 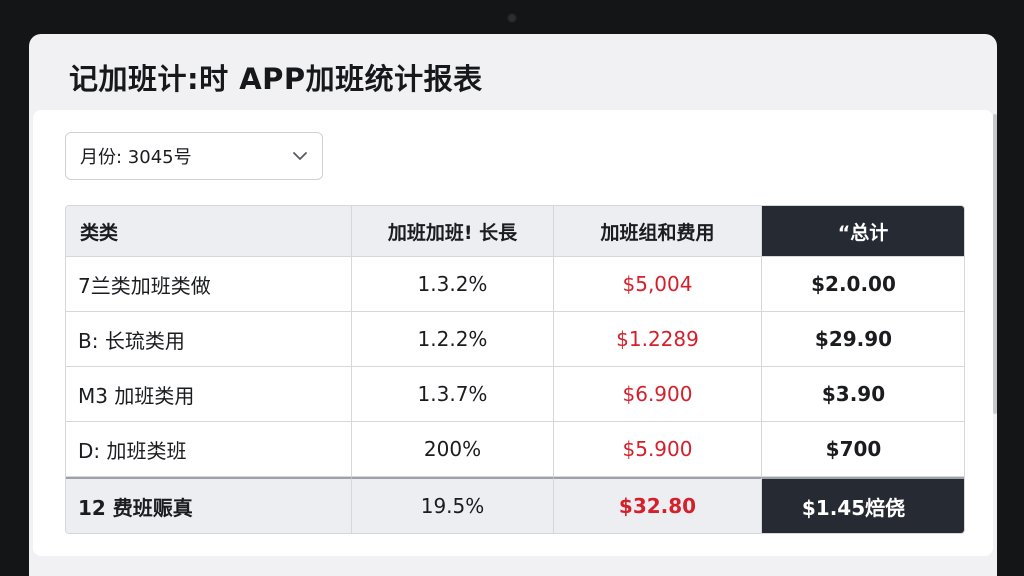 What do you see at coordinates (453, 284) in the screenshot?
I see `row-hours: 1.3.2%` at bounding box center [453, 284].